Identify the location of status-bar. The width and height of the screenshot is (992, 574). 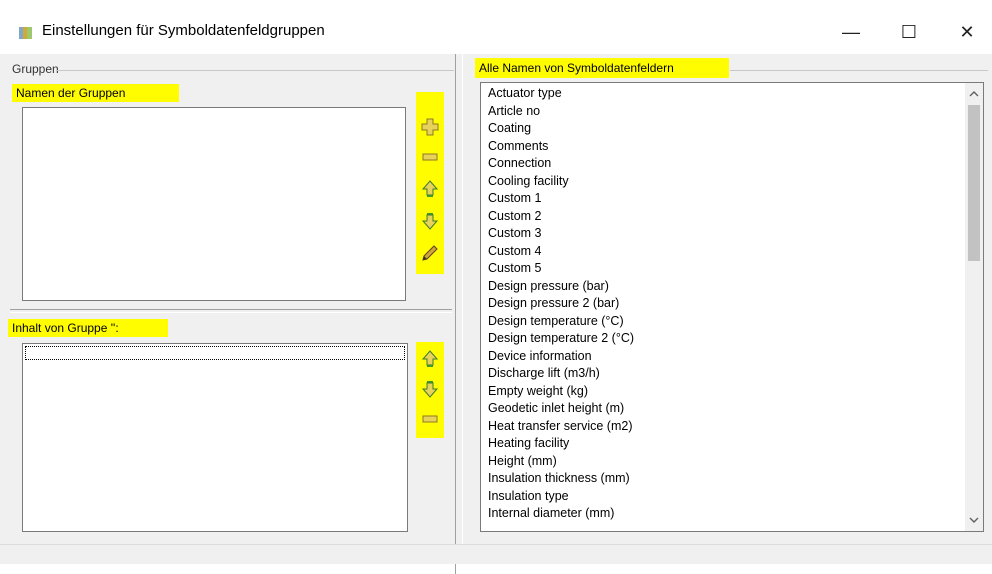
(496, 554).